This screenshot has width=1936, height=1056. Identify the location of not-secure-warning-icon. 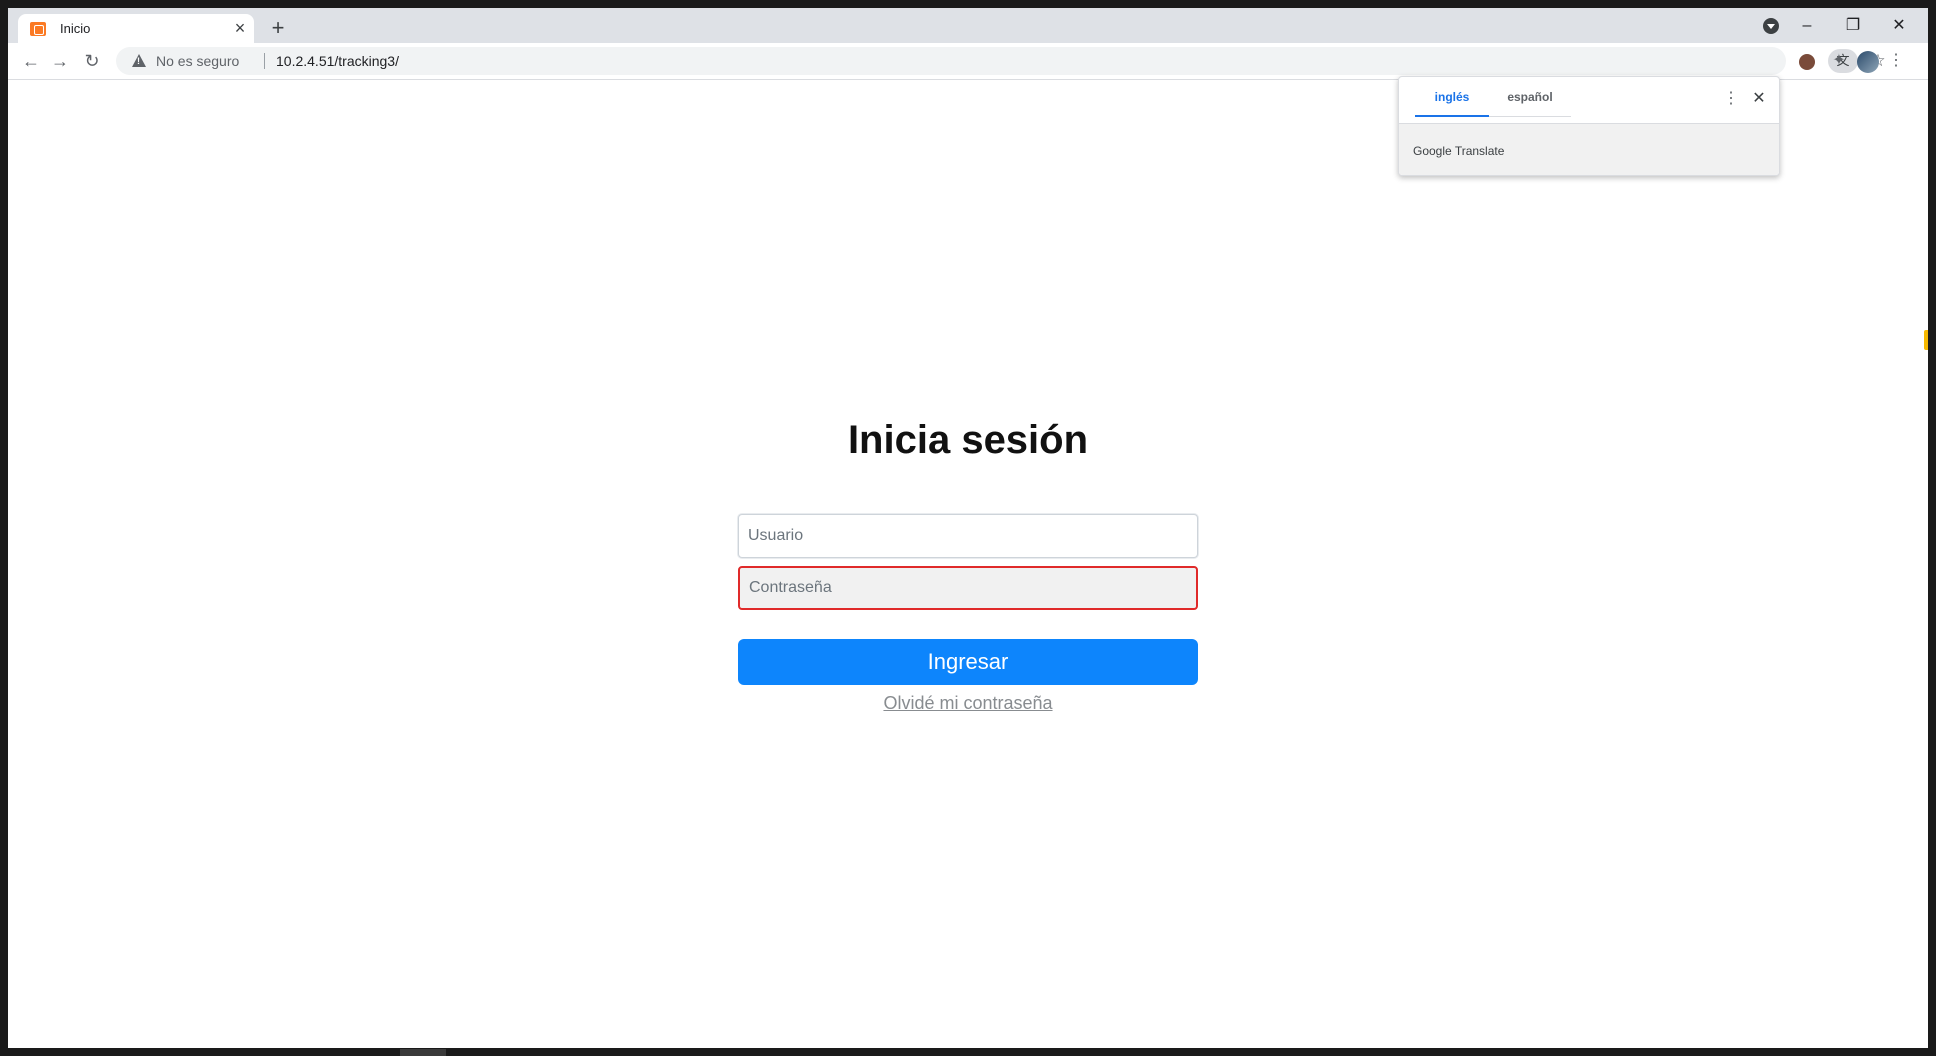
(139, 60).